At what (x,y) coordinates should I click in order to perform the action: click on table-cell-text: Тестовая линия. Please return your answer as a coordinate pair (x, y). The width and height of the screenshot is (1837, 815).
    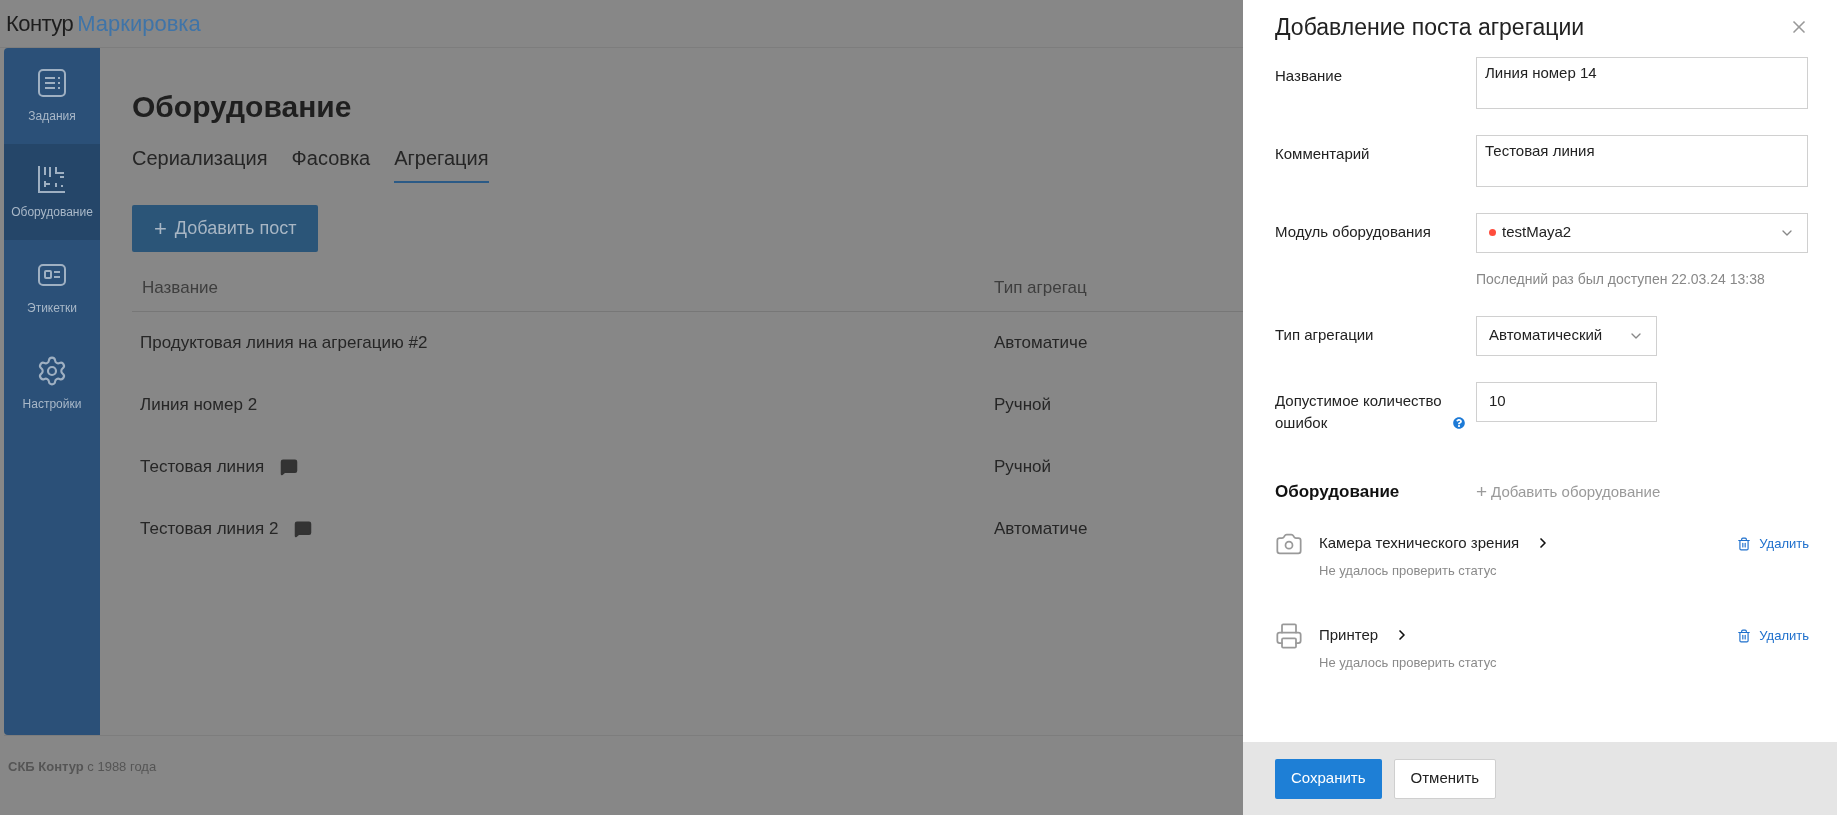
    Looking at the image, I should click on (202, 467).